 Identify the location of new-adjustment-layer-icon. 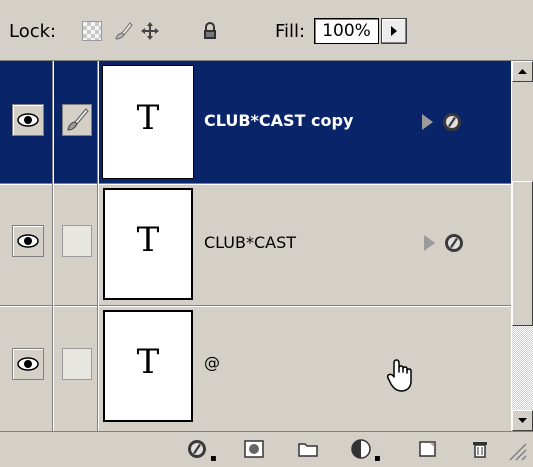
(361, 449).